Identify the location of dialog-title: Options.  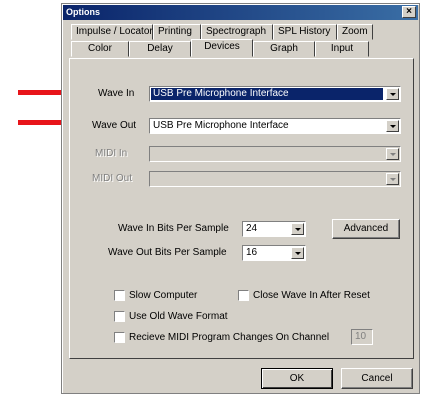
(83, 12).